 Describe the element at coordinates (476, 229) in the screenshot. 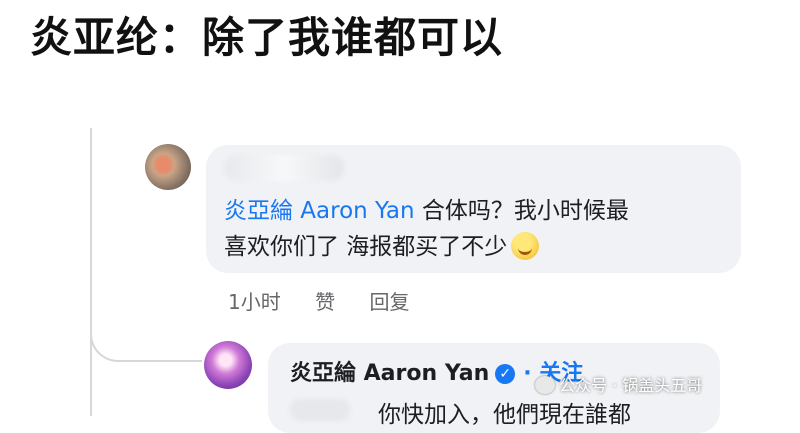

I see `comment-text: 炎亞綸 Aaron Yan 合体吗？我小时候最 喜欢你们了 海报都买了不少` at that location.